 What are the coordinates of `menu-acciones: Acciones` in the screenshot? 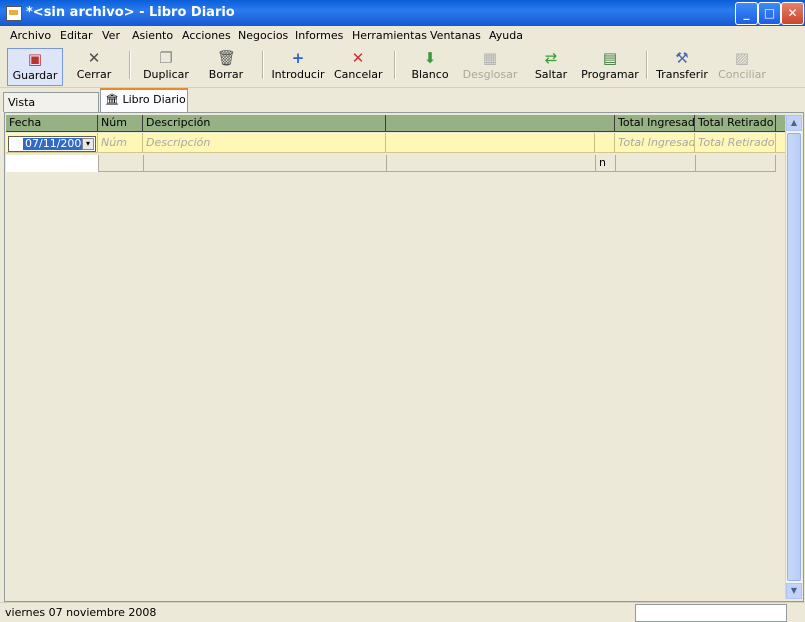 It's located at (206, 35).